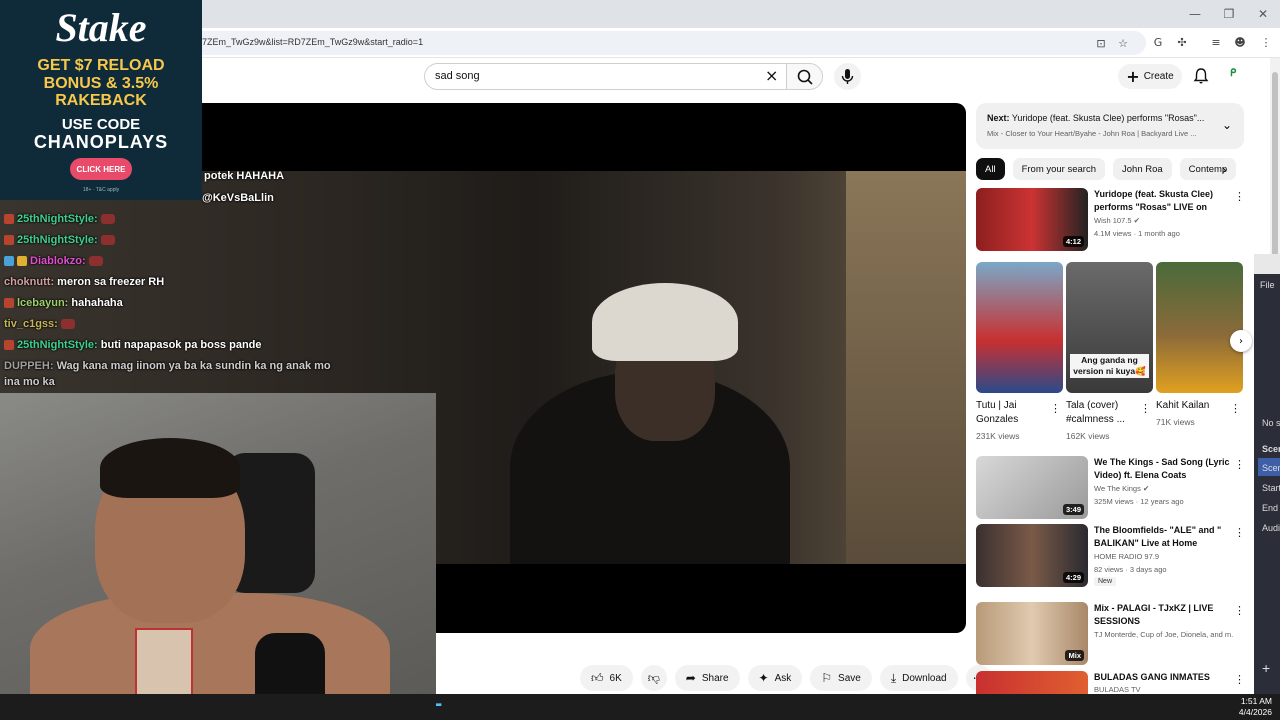 This screenshot has height=720, width=1280. I want to click on video-thumbnail: 4:12, so click(1032, 219).